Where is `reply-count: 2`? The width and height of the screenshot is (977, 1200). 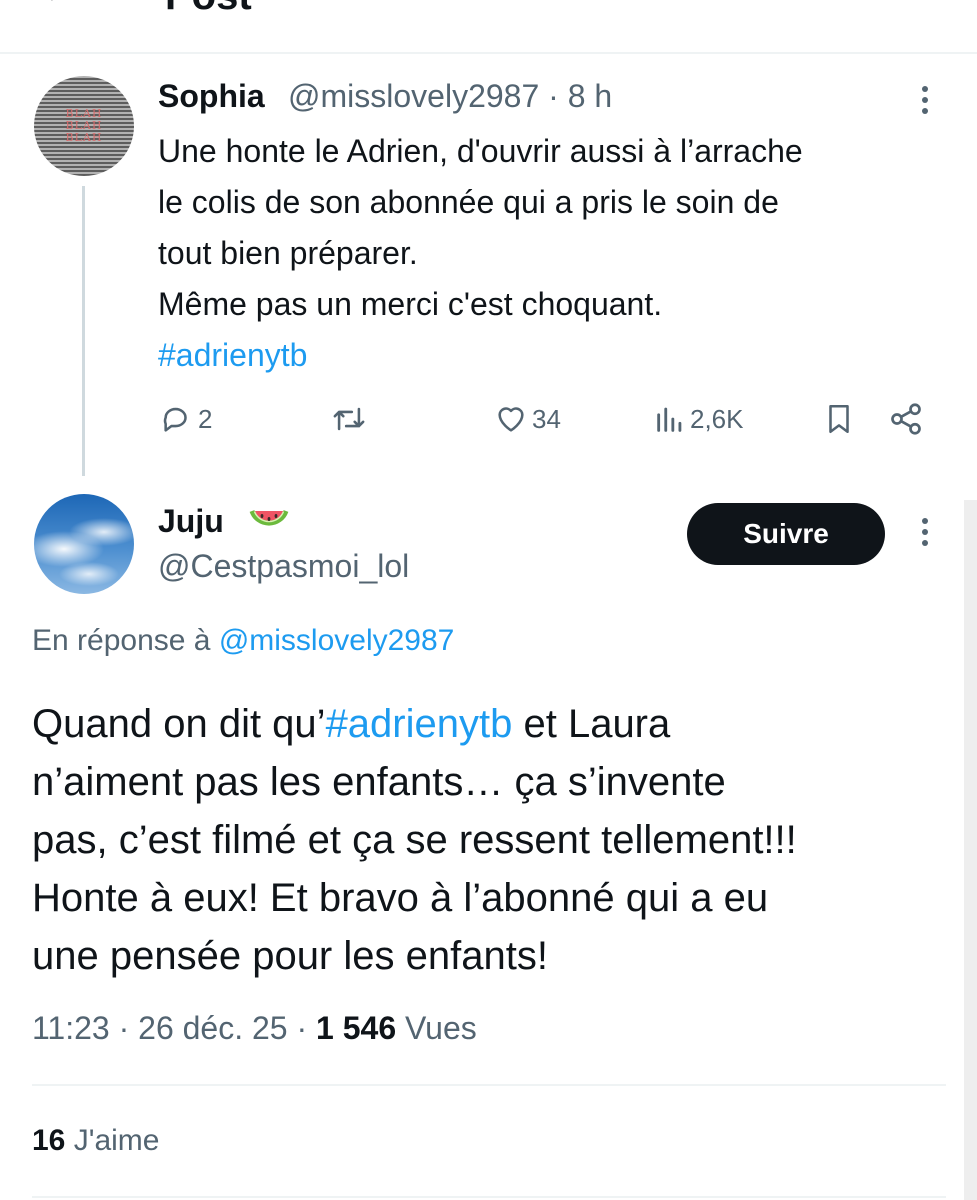
reply-count: 2 is located at coordinates (205, 418).